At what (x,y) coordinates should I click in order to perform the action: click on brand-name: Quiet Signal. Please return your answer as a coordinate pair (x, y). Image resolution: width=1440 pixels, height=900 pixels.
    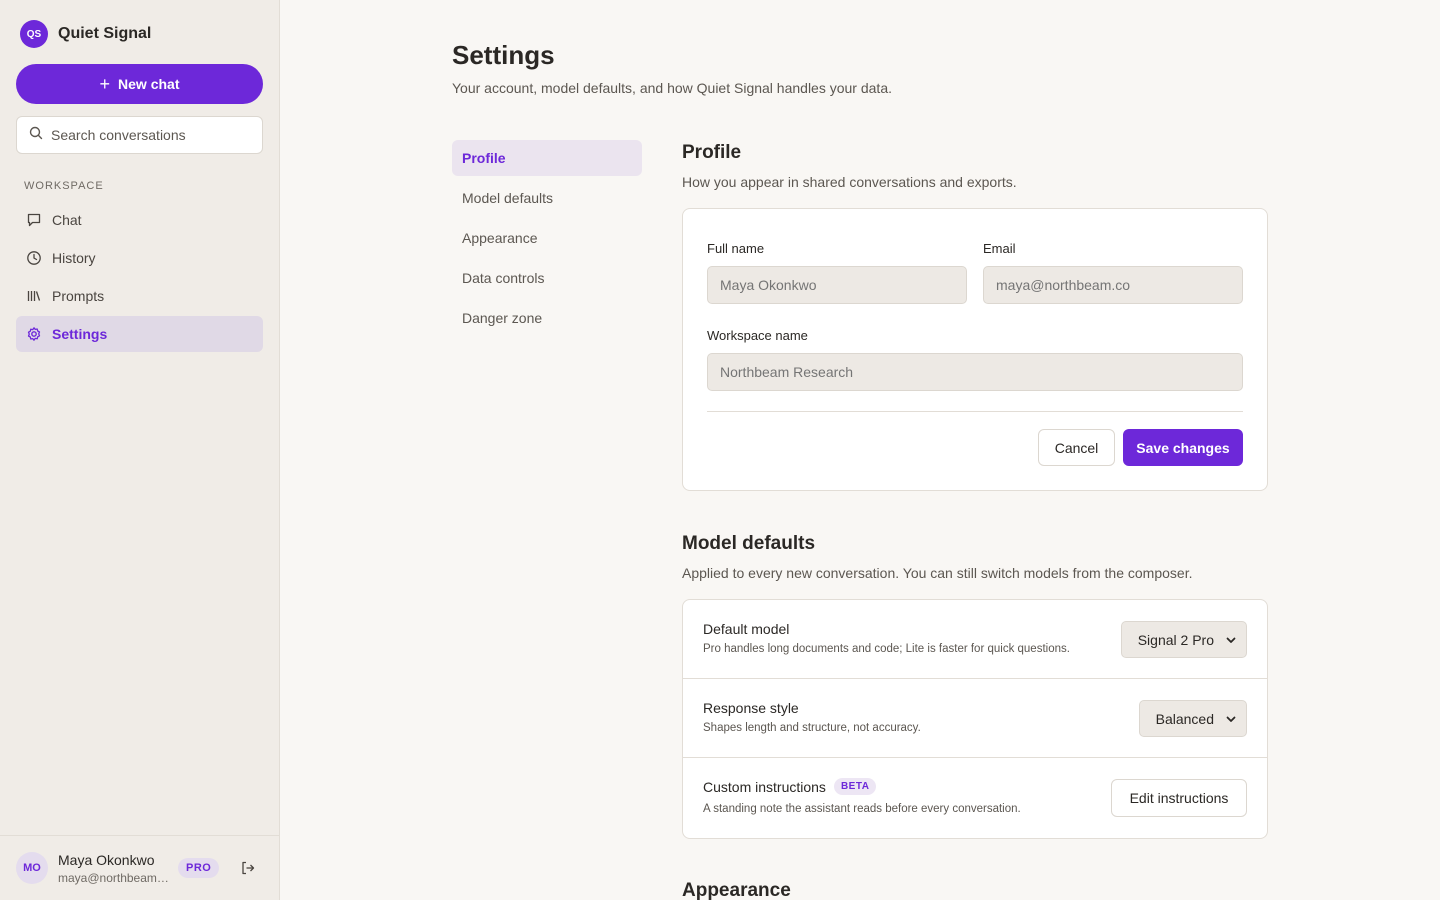
    Looking at the image, I should click on (105, 33).